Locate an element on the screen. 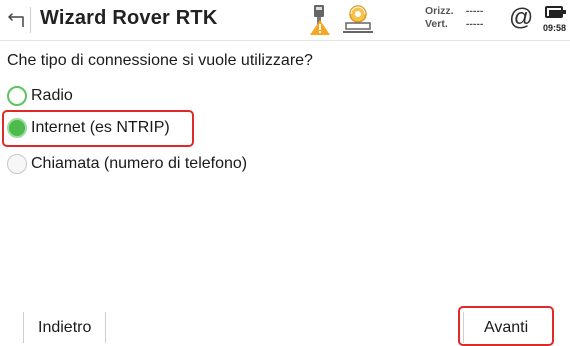 The height and width of the screenshot is (346, 570). gnss-receiver-warning-icon is located at coordinates (320, 20).